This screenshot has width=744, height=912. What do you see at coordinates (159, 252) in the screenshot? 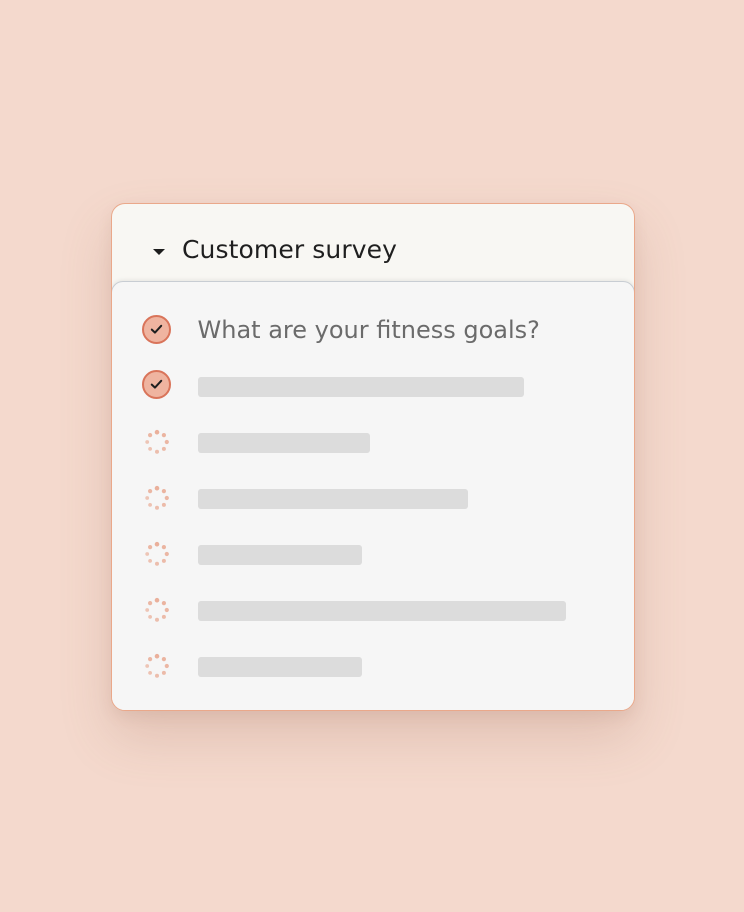
I see `caret-down-icon` at bounding box center [159, 252].